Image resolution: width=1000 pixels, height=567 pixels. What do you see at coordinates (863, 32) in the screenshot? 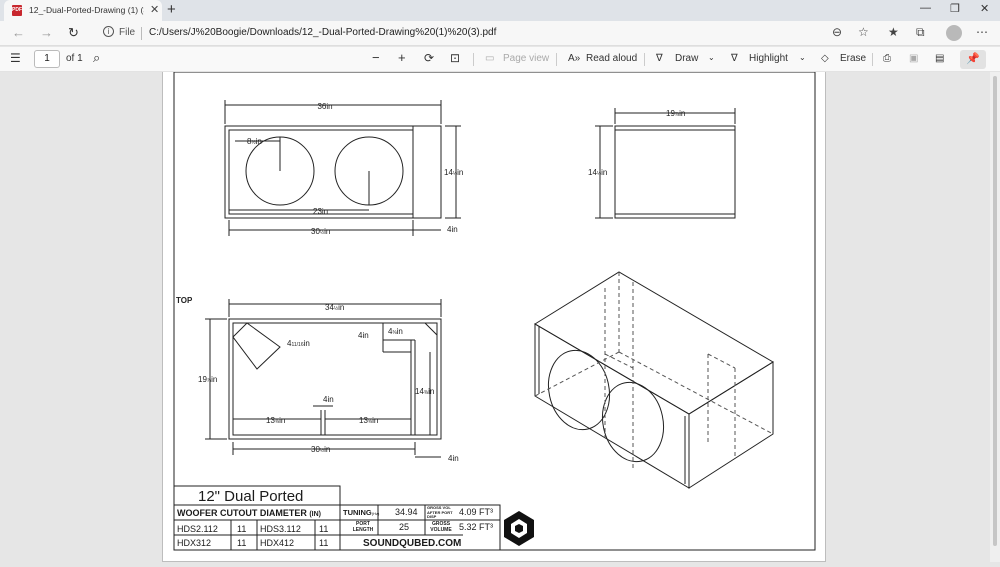
I see `favorite-add-icon: ☆` at bounding box center [863, 32].